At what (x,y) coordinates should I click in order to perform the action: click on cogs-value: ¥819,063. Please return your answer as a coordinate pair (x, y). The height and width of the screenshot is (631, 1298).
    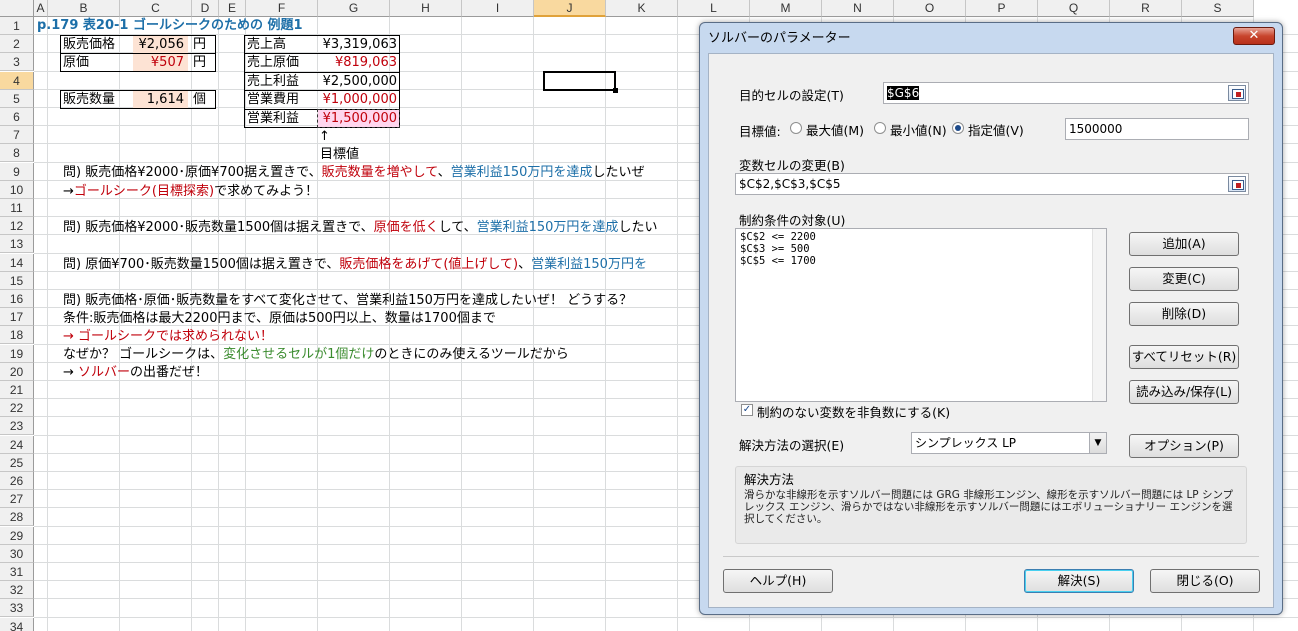
    Looking at the image, I should click on (357, 63).